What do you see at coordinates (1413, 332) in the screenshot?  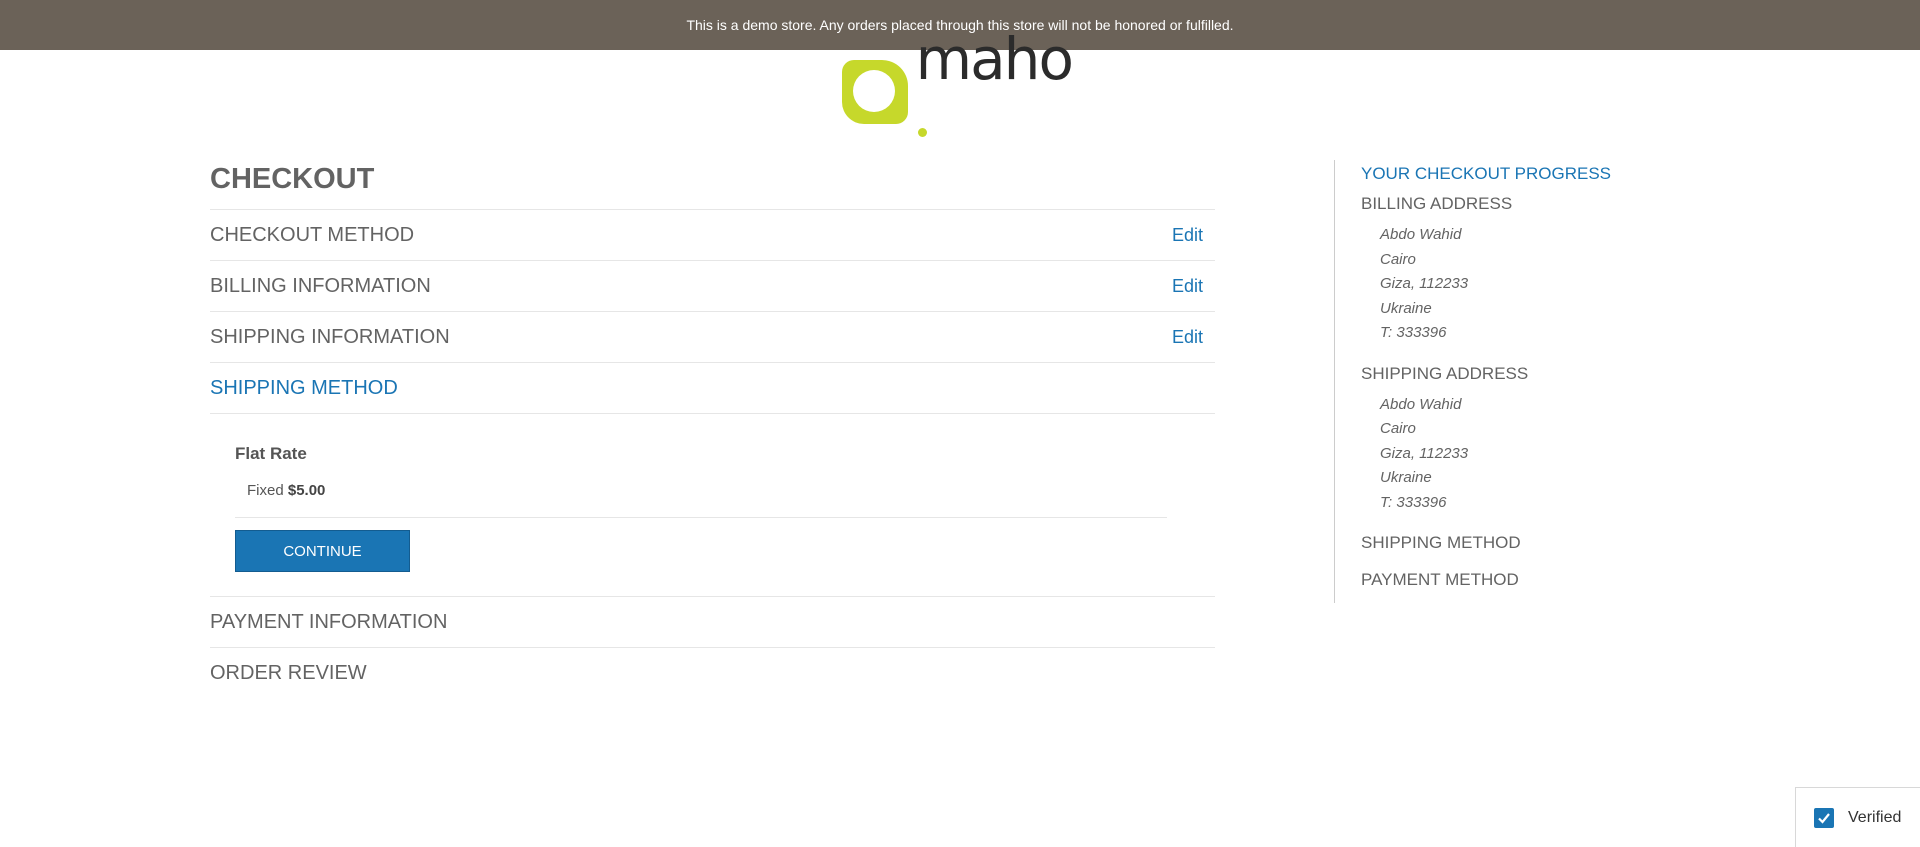 I see `billing-address-line: T: 333396` at bounding box center [1413, 332].